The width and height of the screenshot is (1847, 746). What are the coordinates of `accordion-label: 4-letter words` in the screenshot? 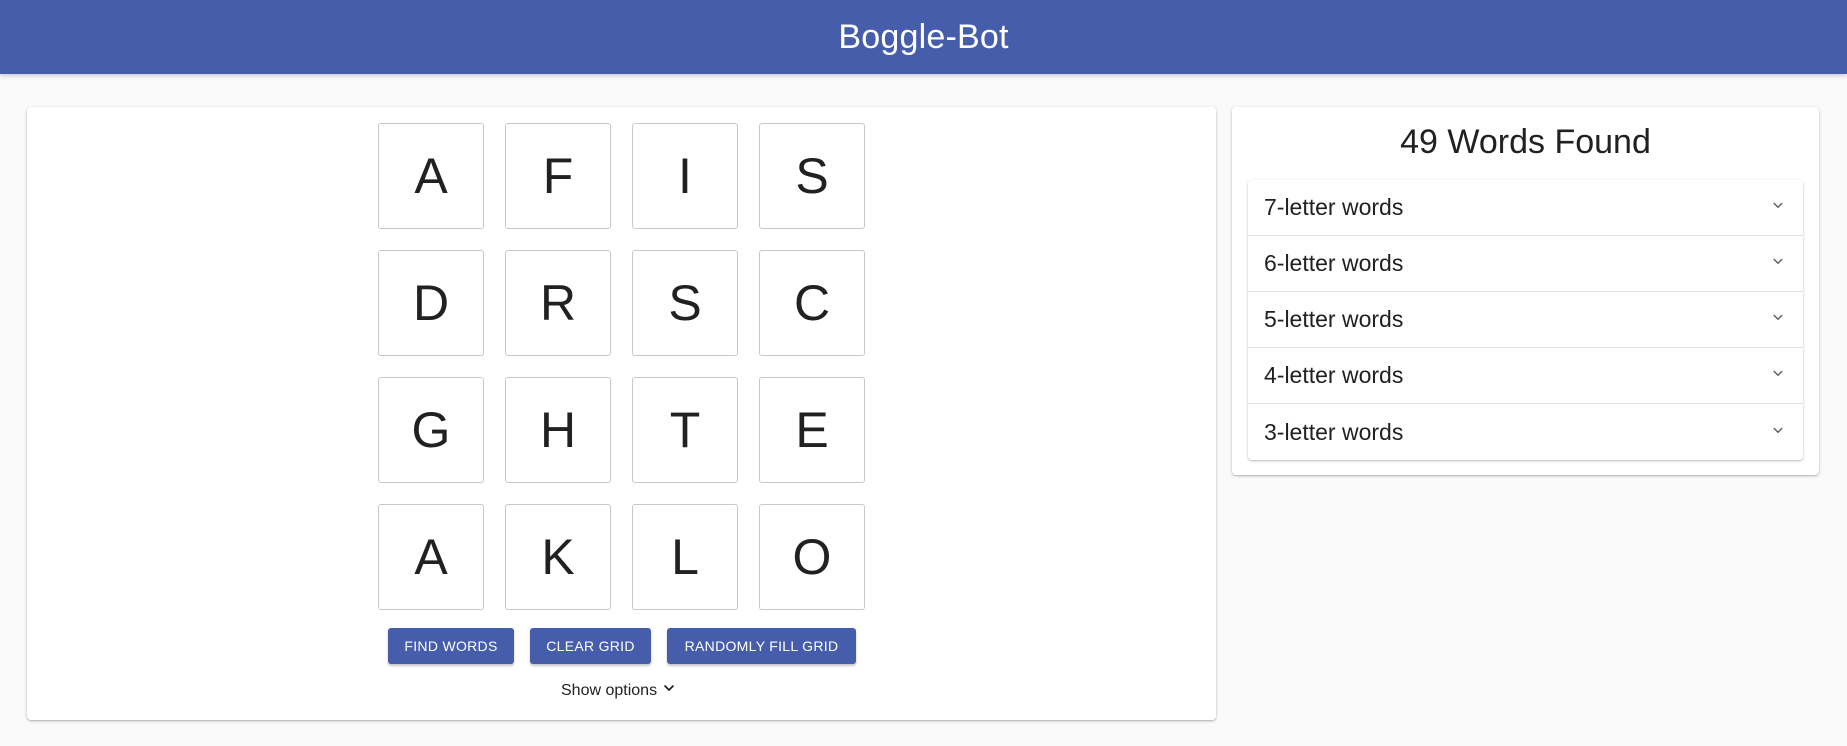 It's located at (1334, 375).